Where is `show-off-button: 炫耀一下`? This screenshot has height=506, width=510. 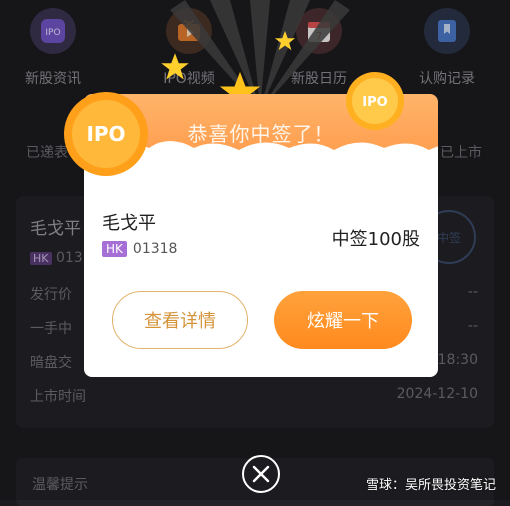 show-off-button: 炫耀一下 is located at coordinates (343, 320).